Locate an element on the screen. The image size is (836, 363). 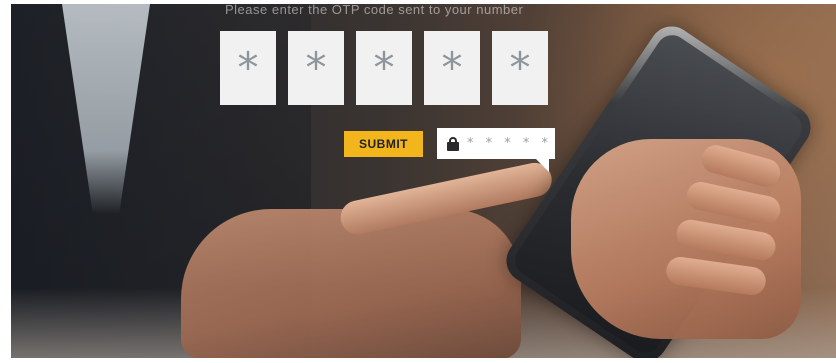
lock-icon is located at coordinates (453, 143).